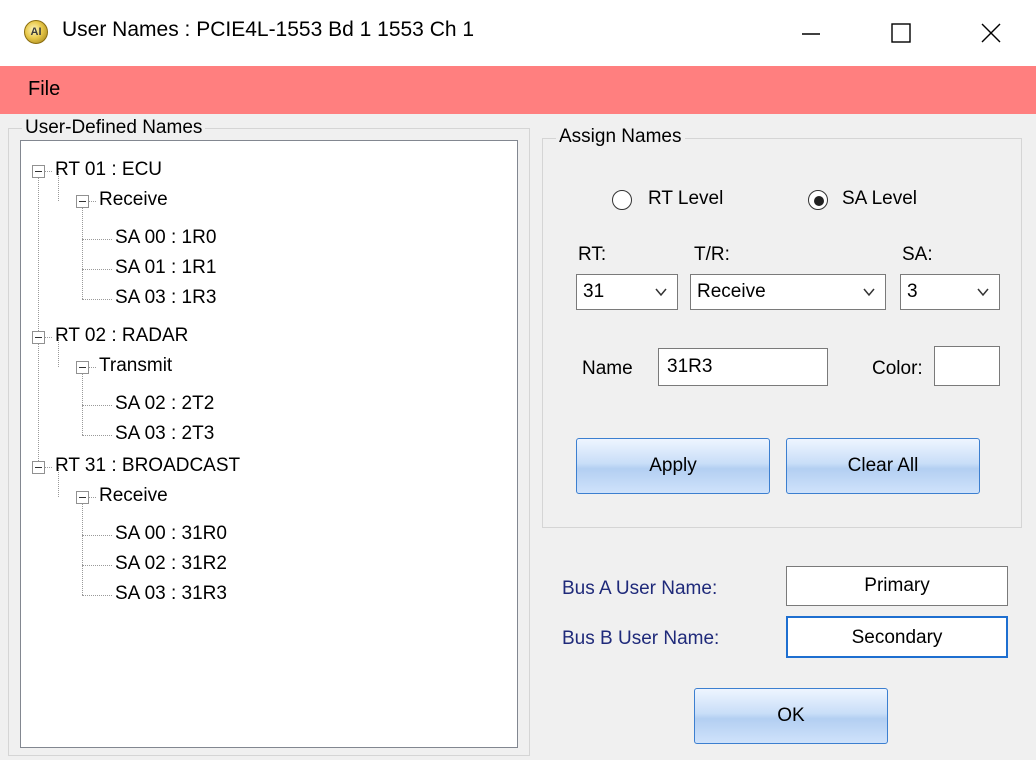 The image size is (1036, 760). What do you see at coordinates (38, 337) in the screenshot?
I see `collapse-rt02-icon` at bounding box center [38, 337].